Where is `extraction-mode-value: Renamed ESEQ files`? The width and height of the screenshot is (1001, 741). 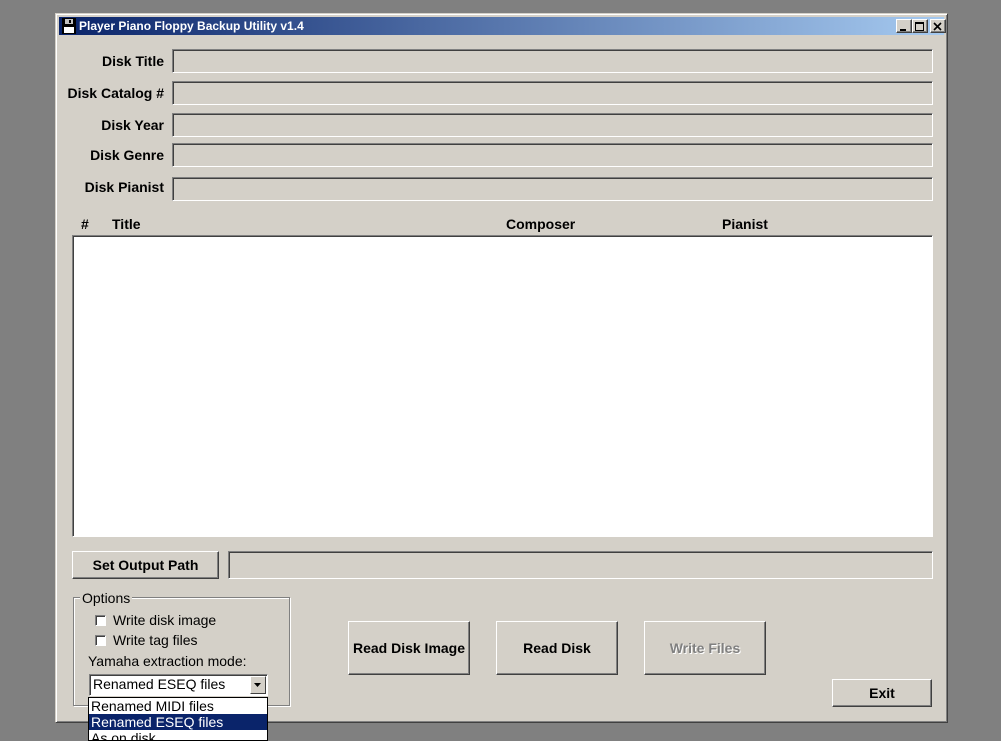
extraction-mode-value: Renamed ESEQ files is located at coordinates (159, 684).